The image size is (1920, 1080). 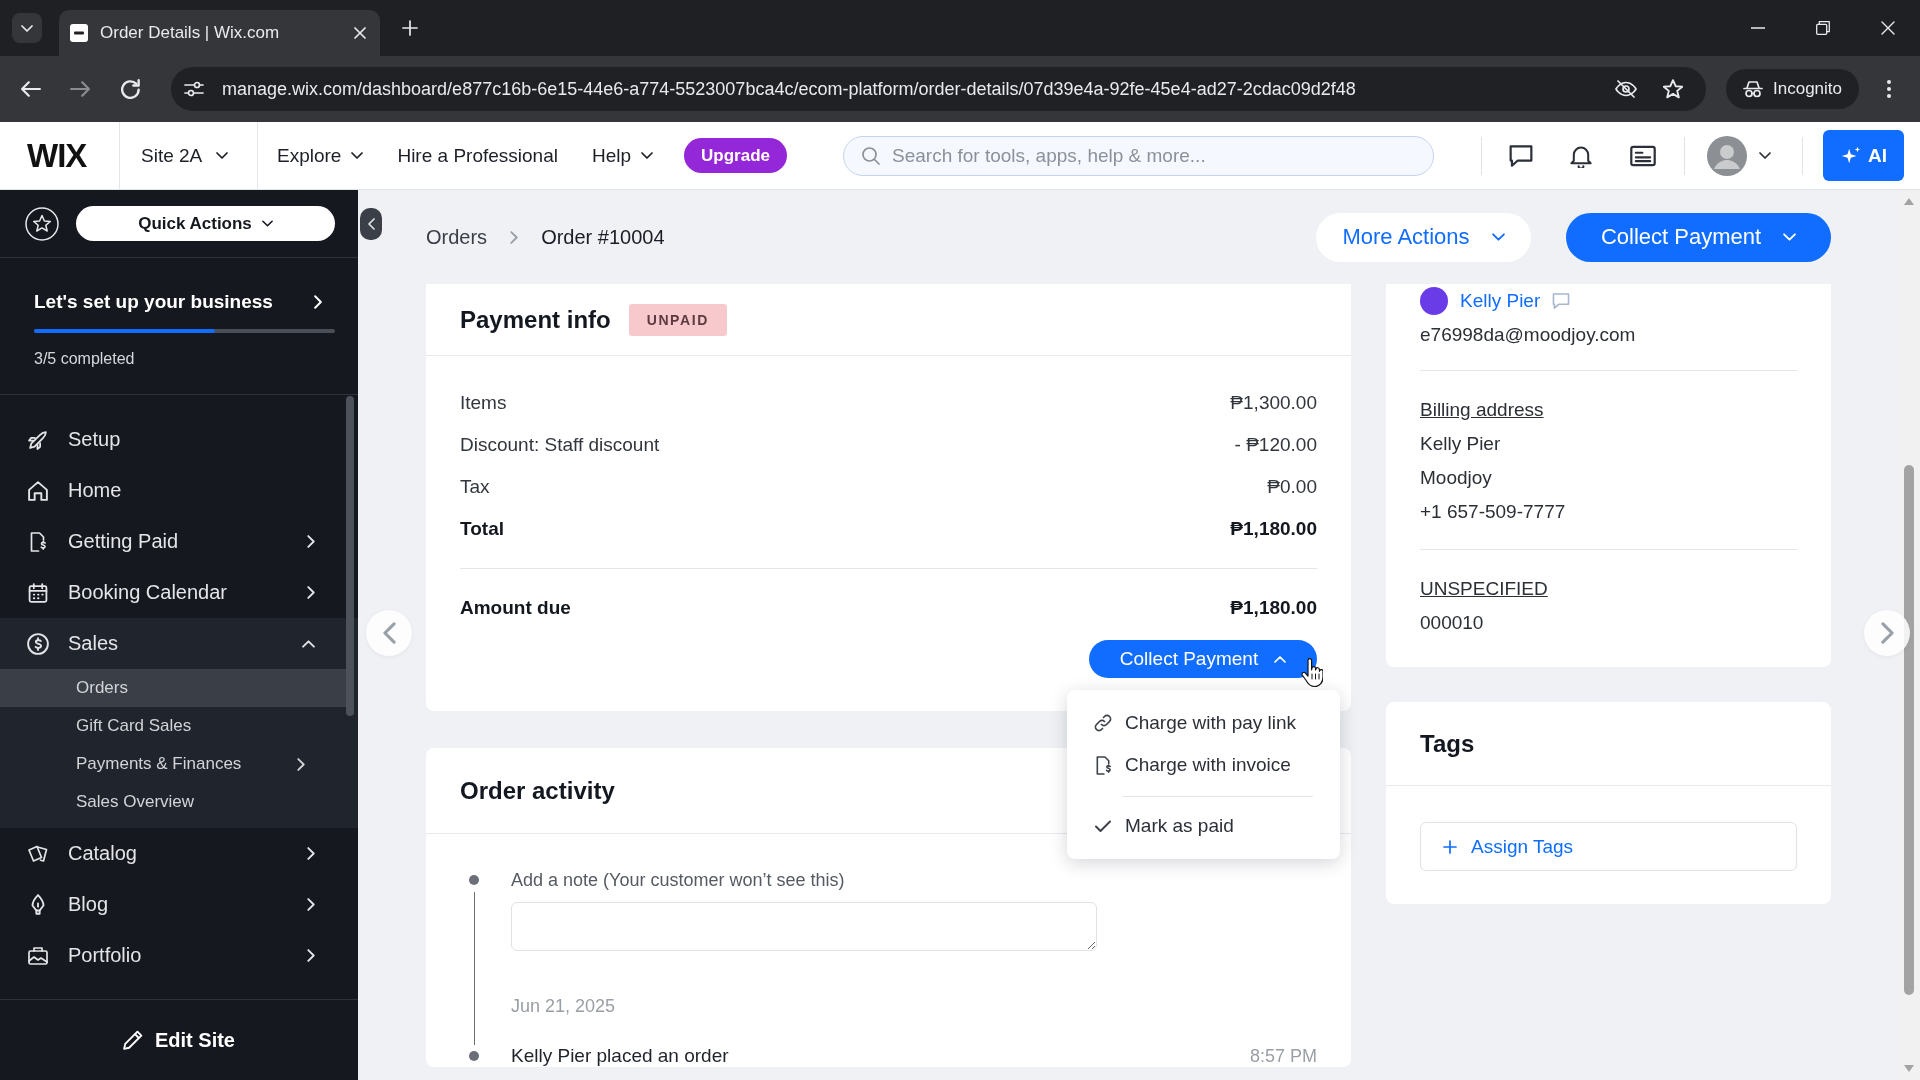 What do you see at coordinates (1626, 89) in the screenshot?
I see `eye-off-icon` at bounding box center [1626, 89].